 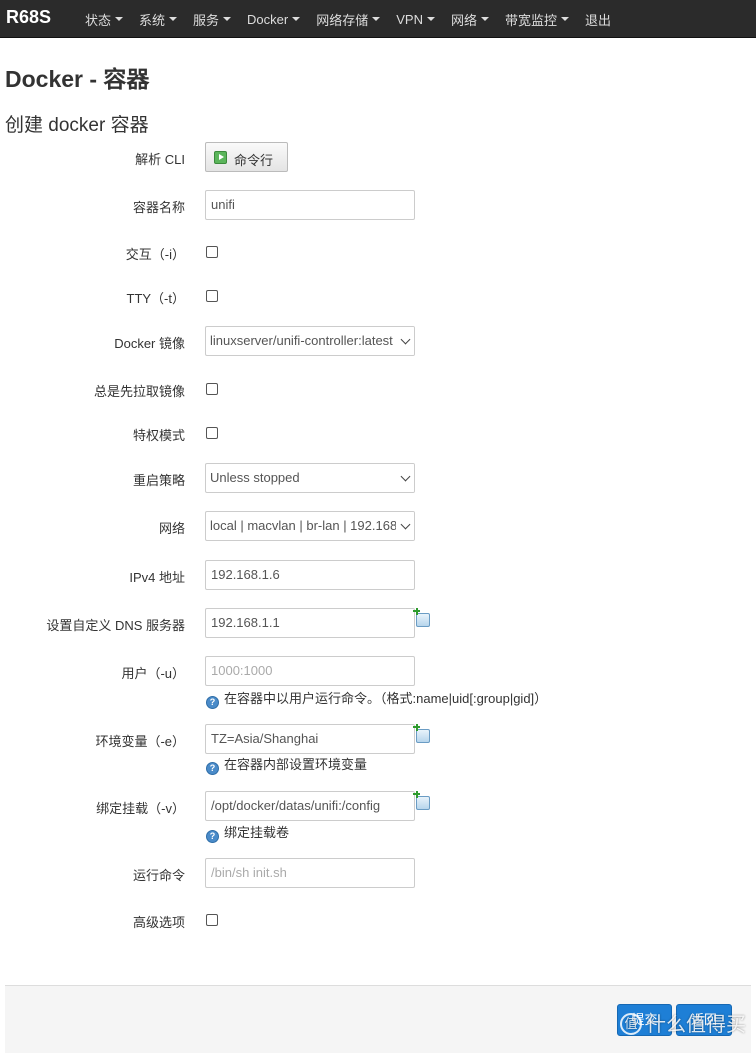 What do you see at coordinates (220, 157) in the screenshot?
I see `play-icon` at bounding box center [220, 157].